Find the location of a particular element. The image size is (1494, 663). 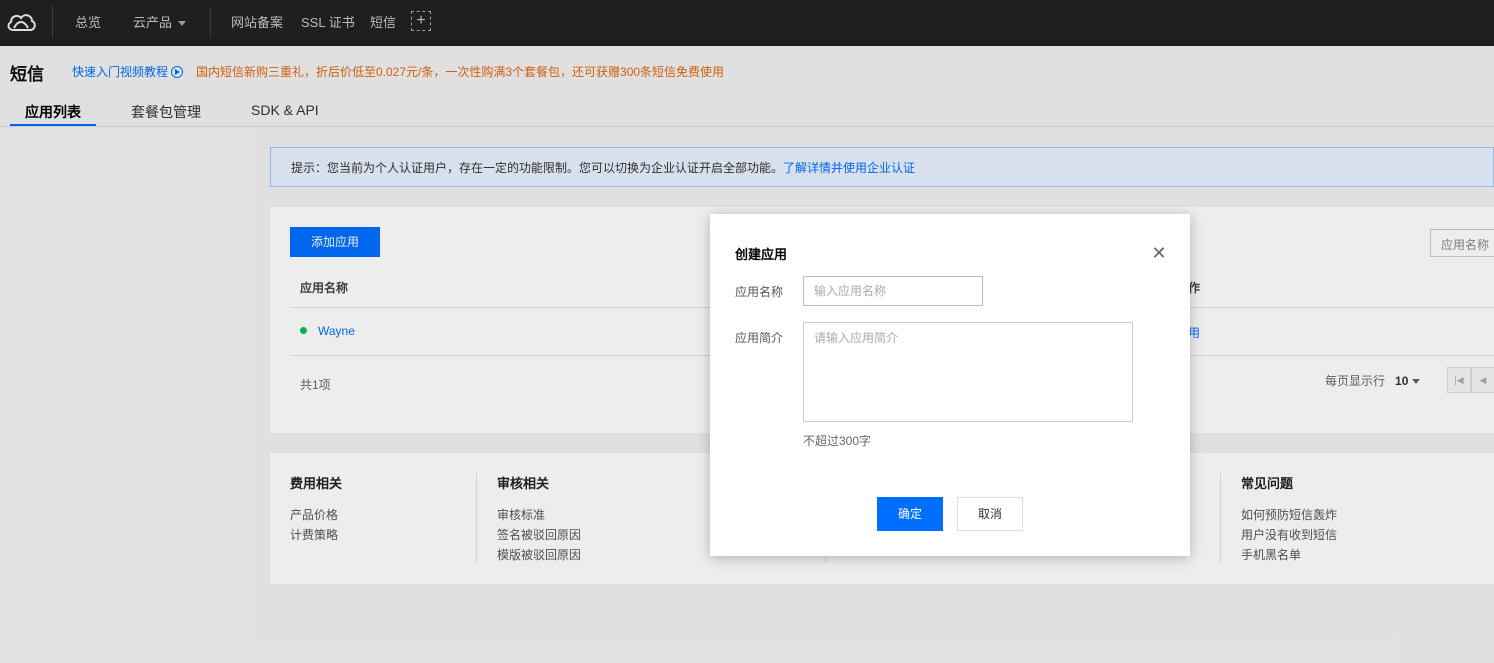

nav-icp-filing: 网站备案 is located at coordinates (257, 21).